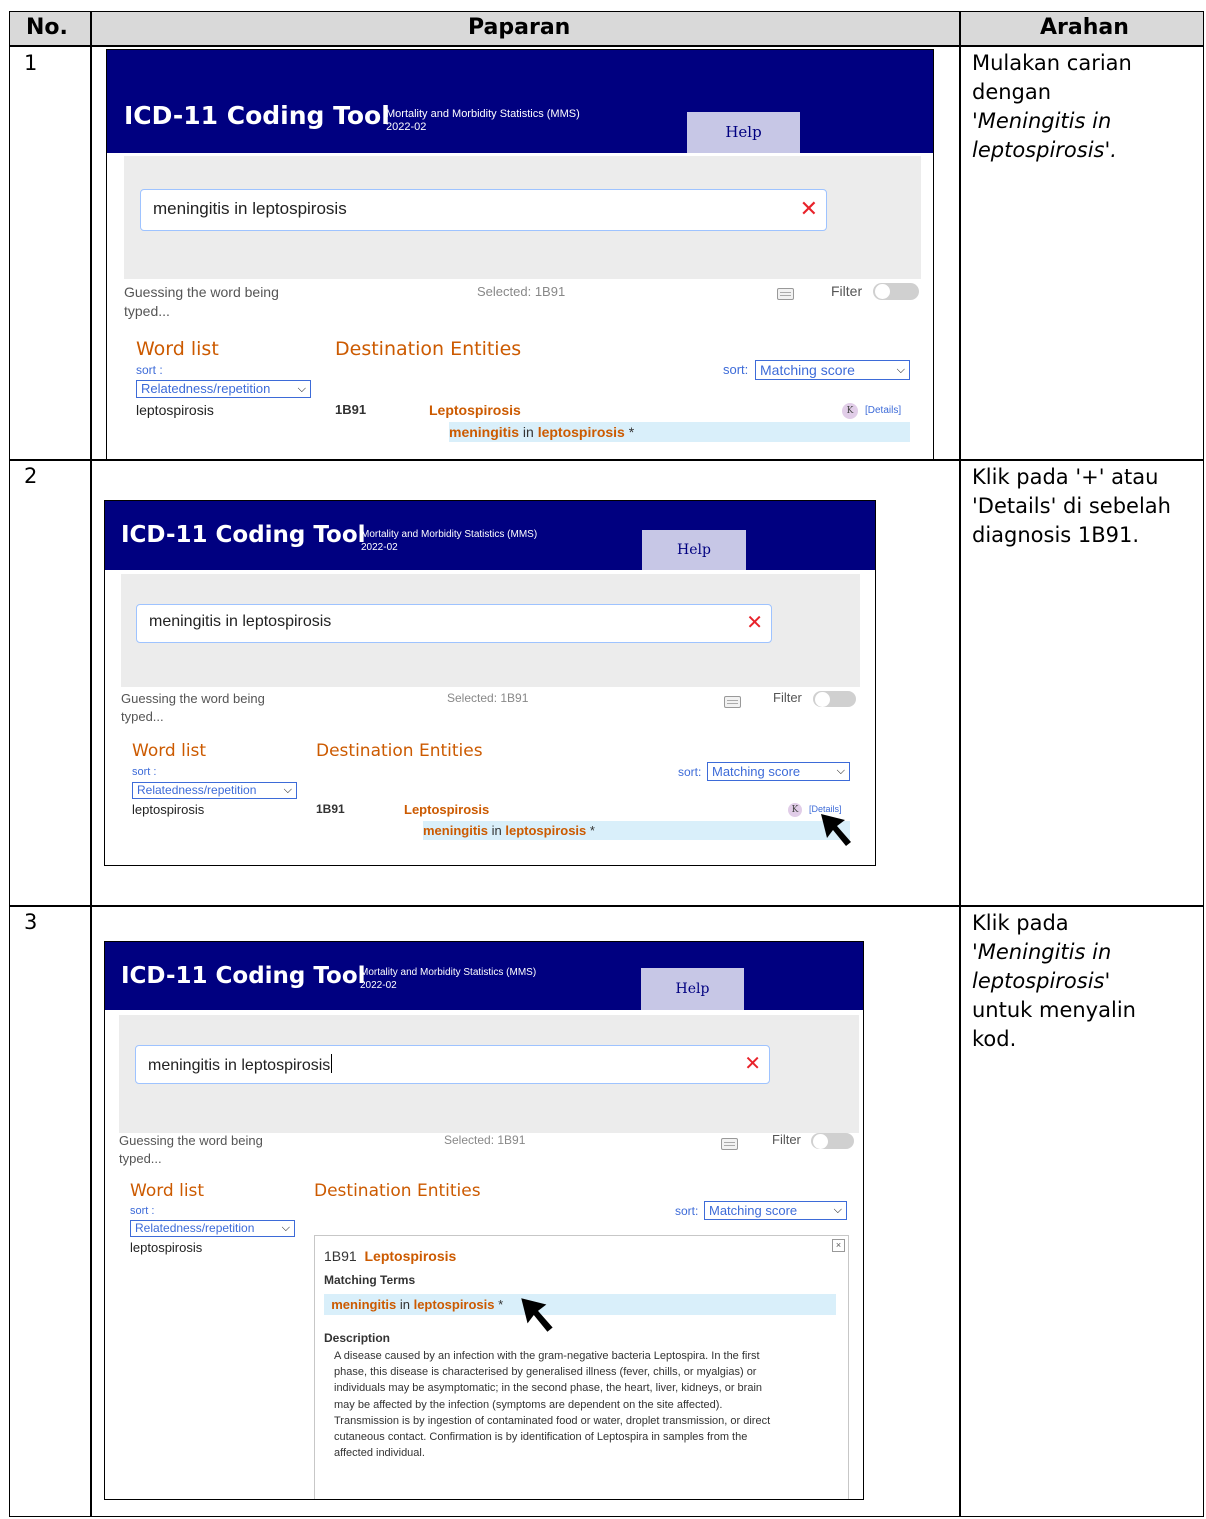 The height and width of the screenshot is (1519, 1206). I want to click on detail-entity-title: Leptospirosis, so click(410, 1256).